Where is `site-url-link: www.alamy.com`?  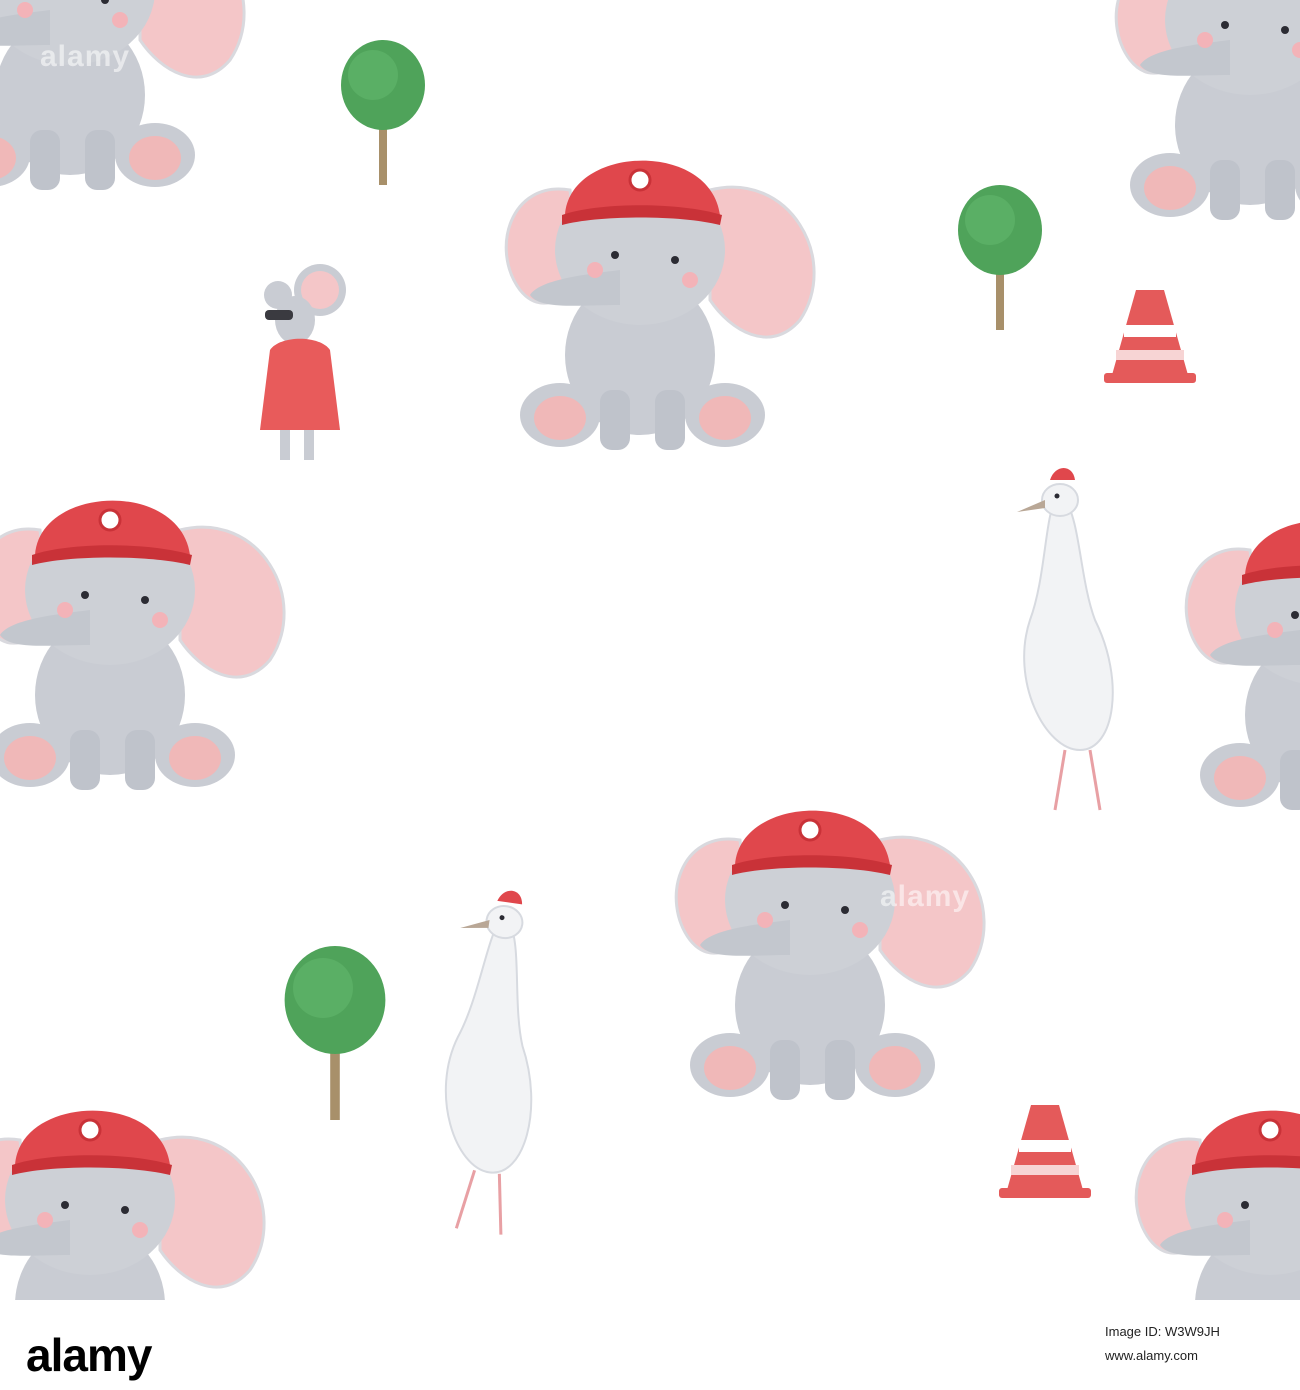 site-url-link: www.alamy.com is located at coordinates (1151, 1355).